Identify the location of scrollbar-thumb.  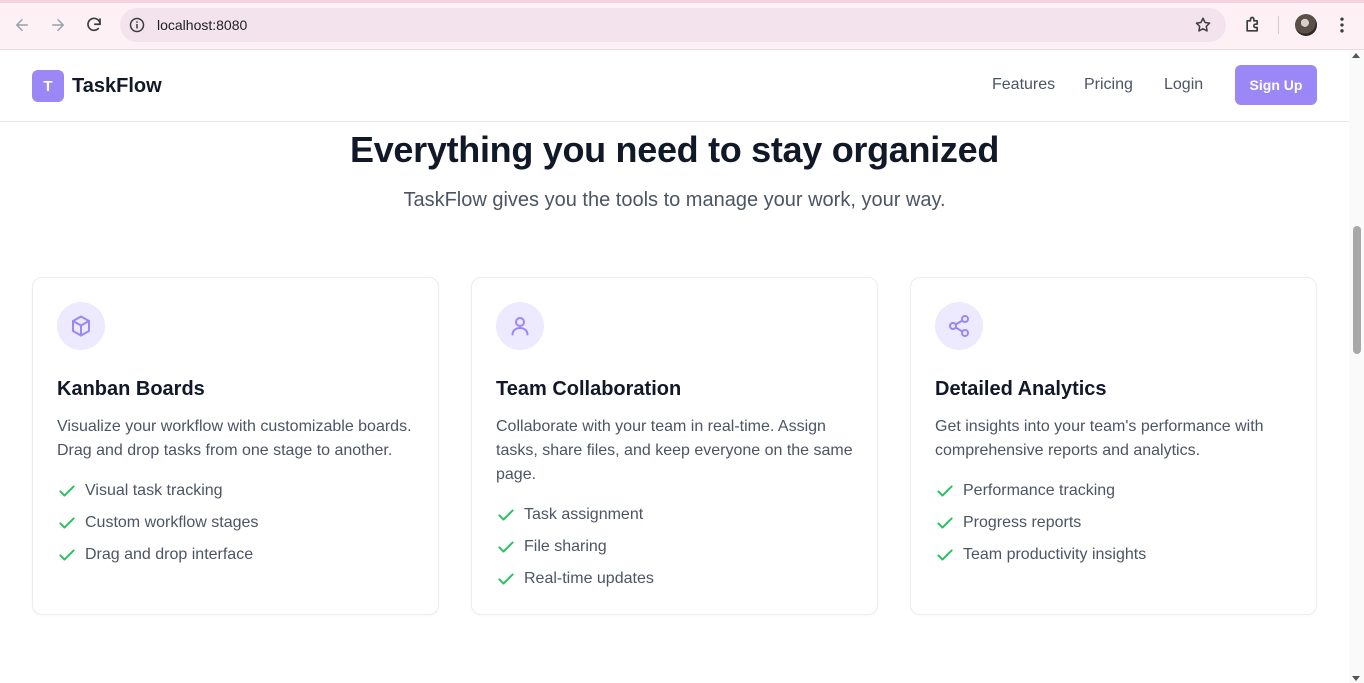
(1357, 290).